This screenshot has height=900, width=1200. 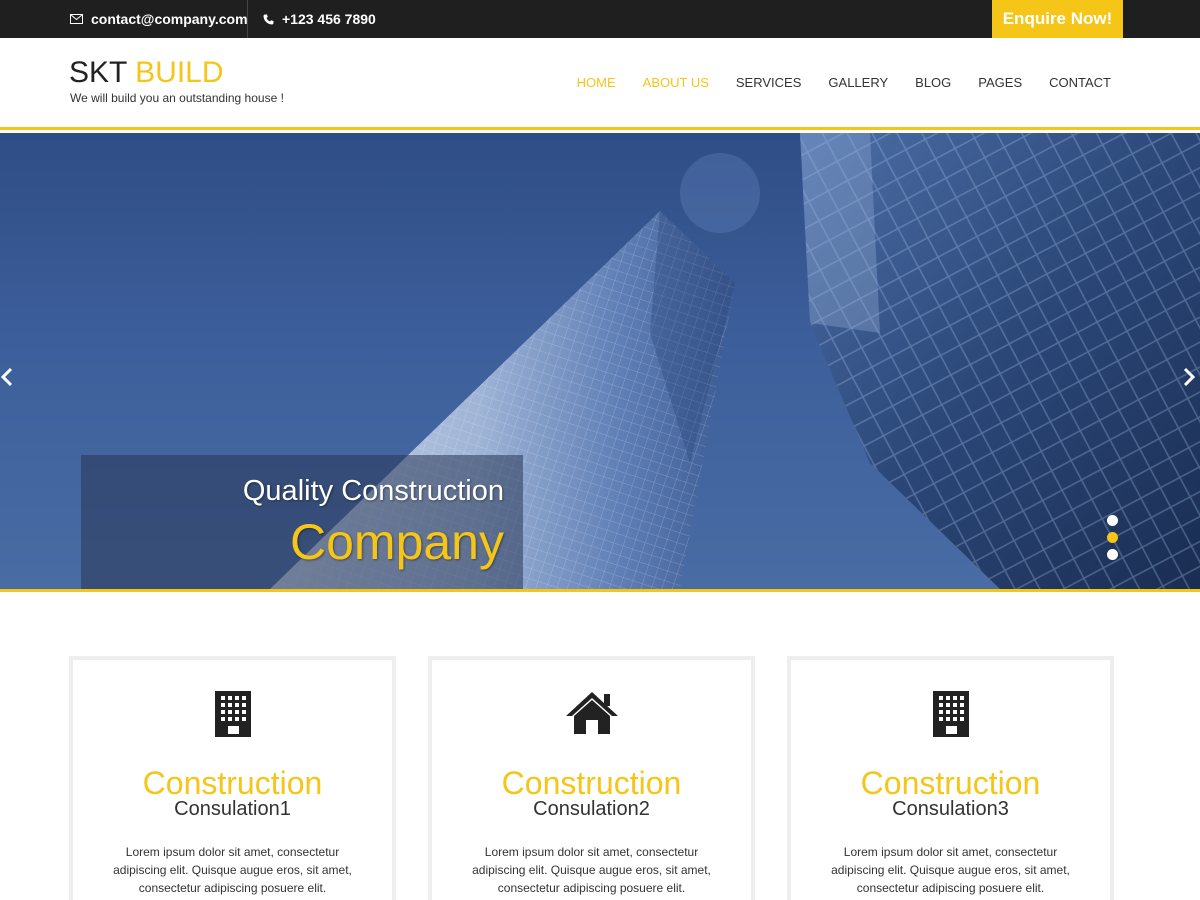 I want to click on envelope-icon, so click(x=76, y=19).